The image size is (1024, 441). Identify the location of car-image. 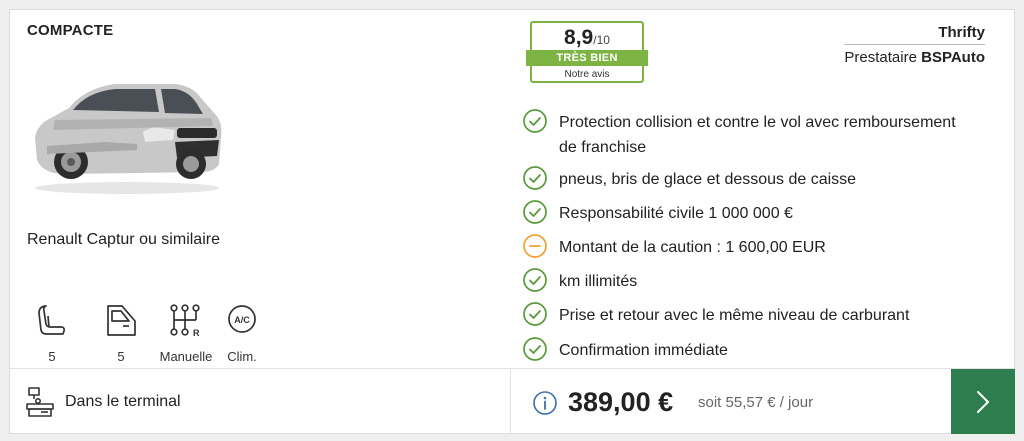
(128, 139).